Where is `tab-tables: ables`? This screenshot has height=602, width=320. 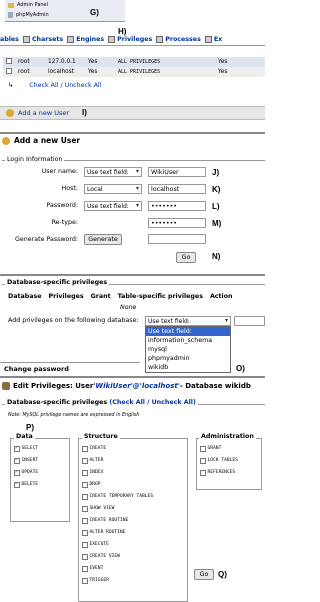
tab-tables: ables is located at coordinates (9, 39).